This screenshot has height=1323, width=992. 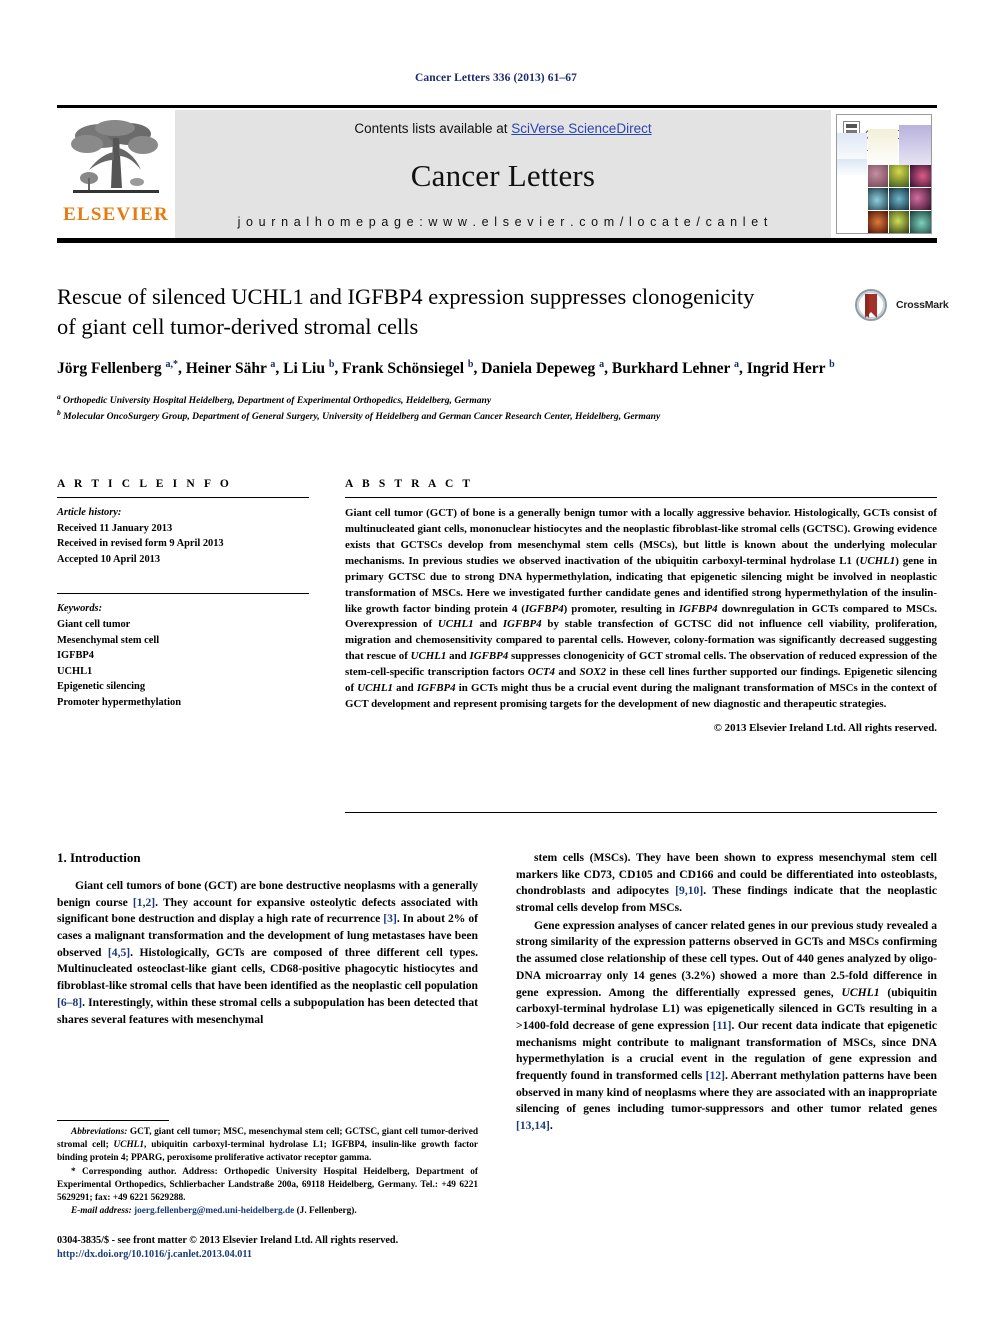 I want to click on crossmark-icon, so click(x=871, y=305).